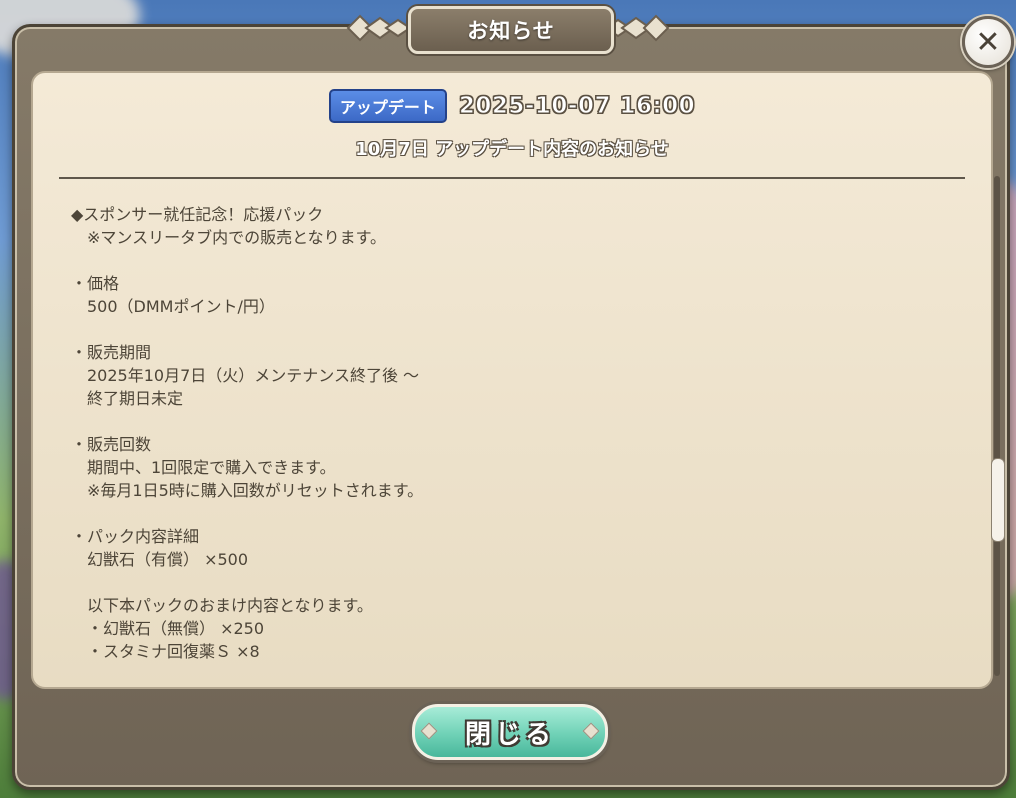 The height and width of the screenshot is (798, 1016). What do you see at coordinates (245, 375) in the screenshot?
I see `notice-line: 2025年10月7日（火）メンテナンス終了後 ～` at bounding box center [245, 375].